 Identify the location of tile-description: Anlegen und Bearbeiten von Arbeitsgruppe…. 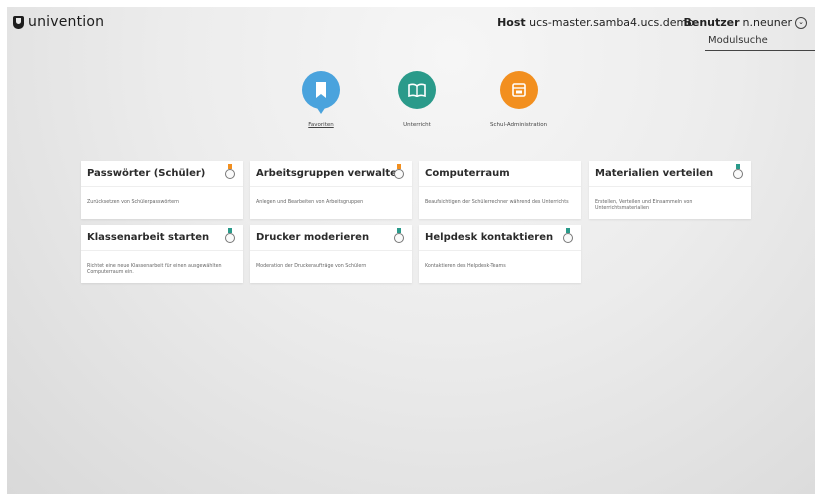
(310, 202).